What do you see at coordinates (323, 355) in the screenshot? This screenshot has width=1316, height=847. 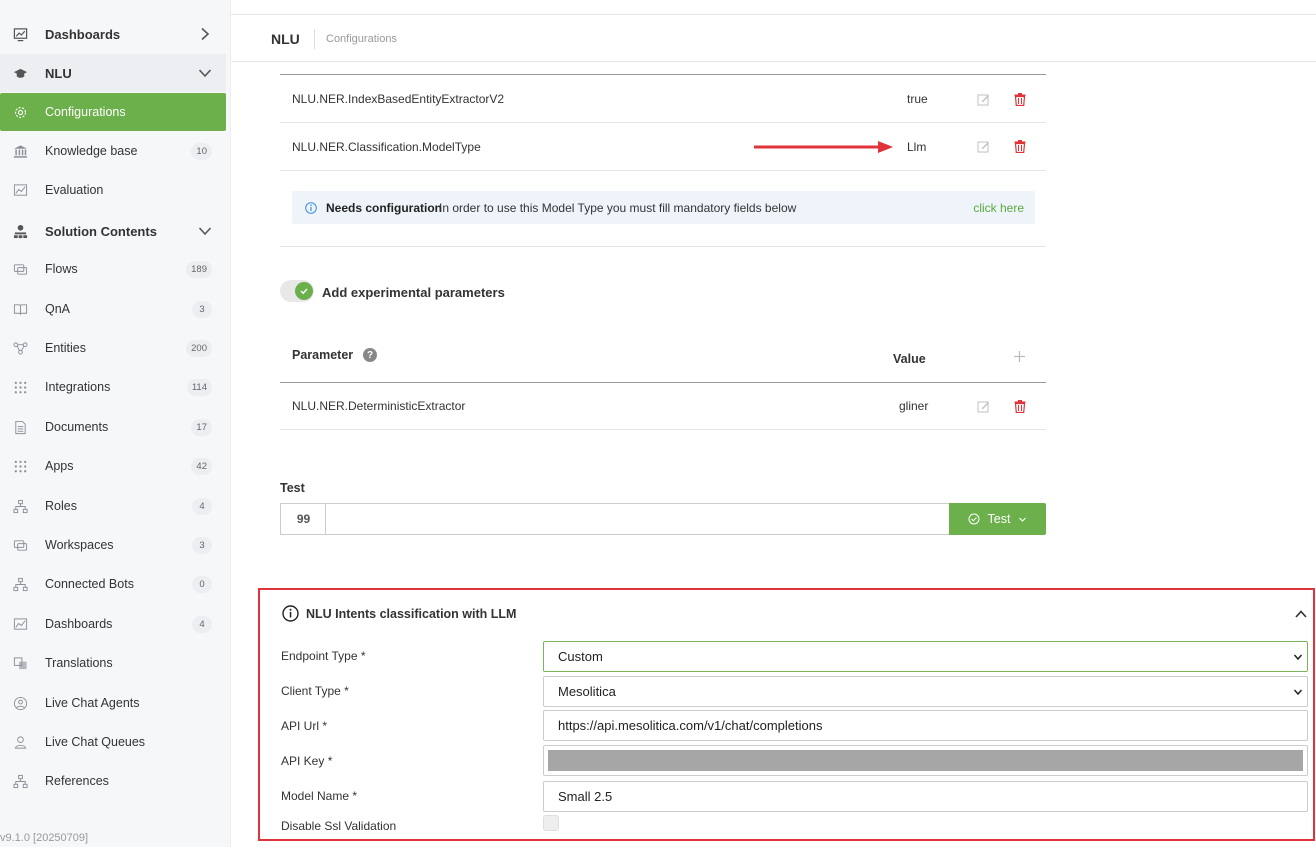 I see `column-header-parameter: Parameter` at bounding box center [323, 355].